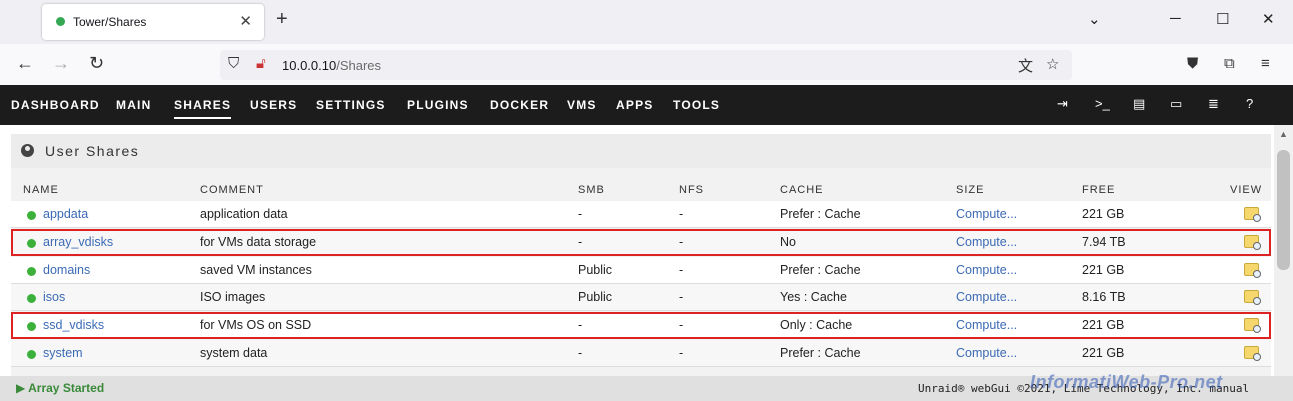 The width and height of the screenshot is (1293, 401). Describe the element at coordinates (27, 150) in the screenshot. I see `user-icon` at that location.